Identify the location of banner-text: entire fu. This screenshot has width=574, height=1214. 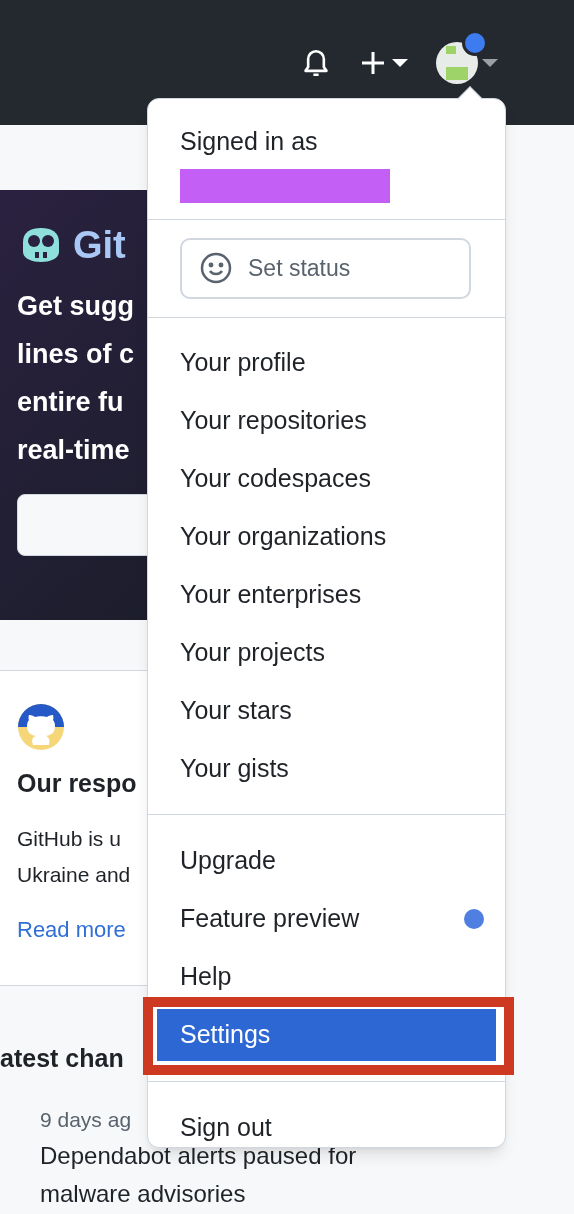
(70, 402).